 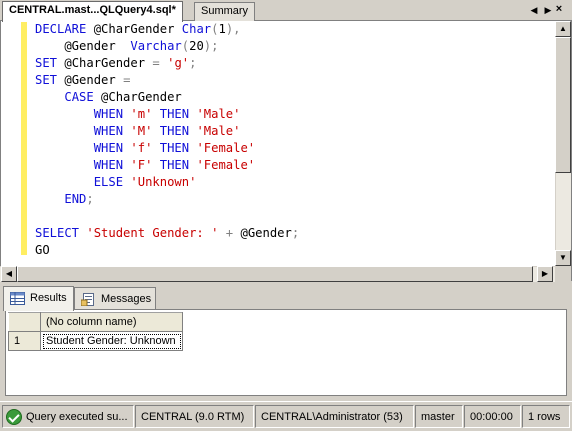 I want to click on code-line: WHEN 'M' THEN 'Male', so click(x=167, y=131).